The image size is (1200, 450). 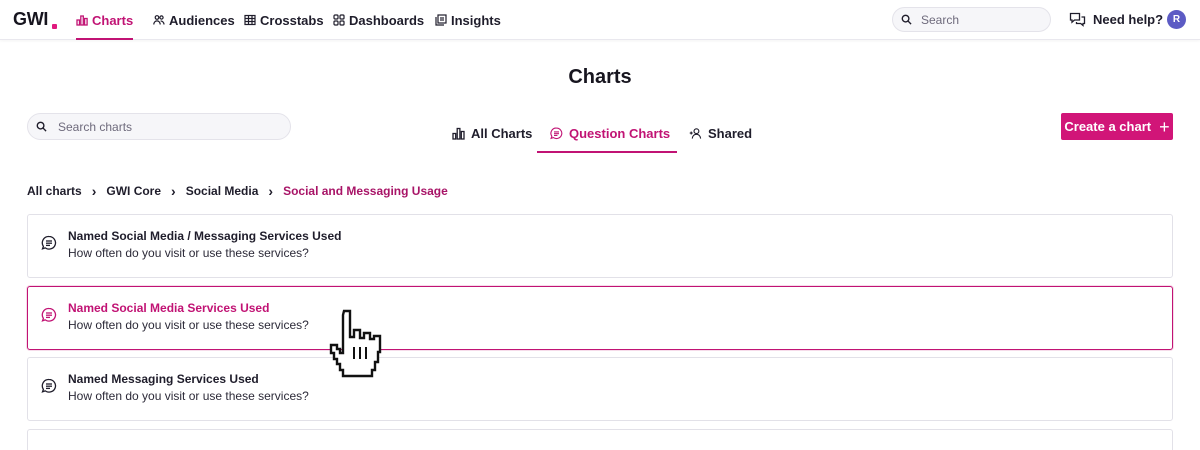 What do you see at coordinates (355, 343) in the screenshot?
I see `hand-pointer-cursor-icon` at bounding box center [355, 343].